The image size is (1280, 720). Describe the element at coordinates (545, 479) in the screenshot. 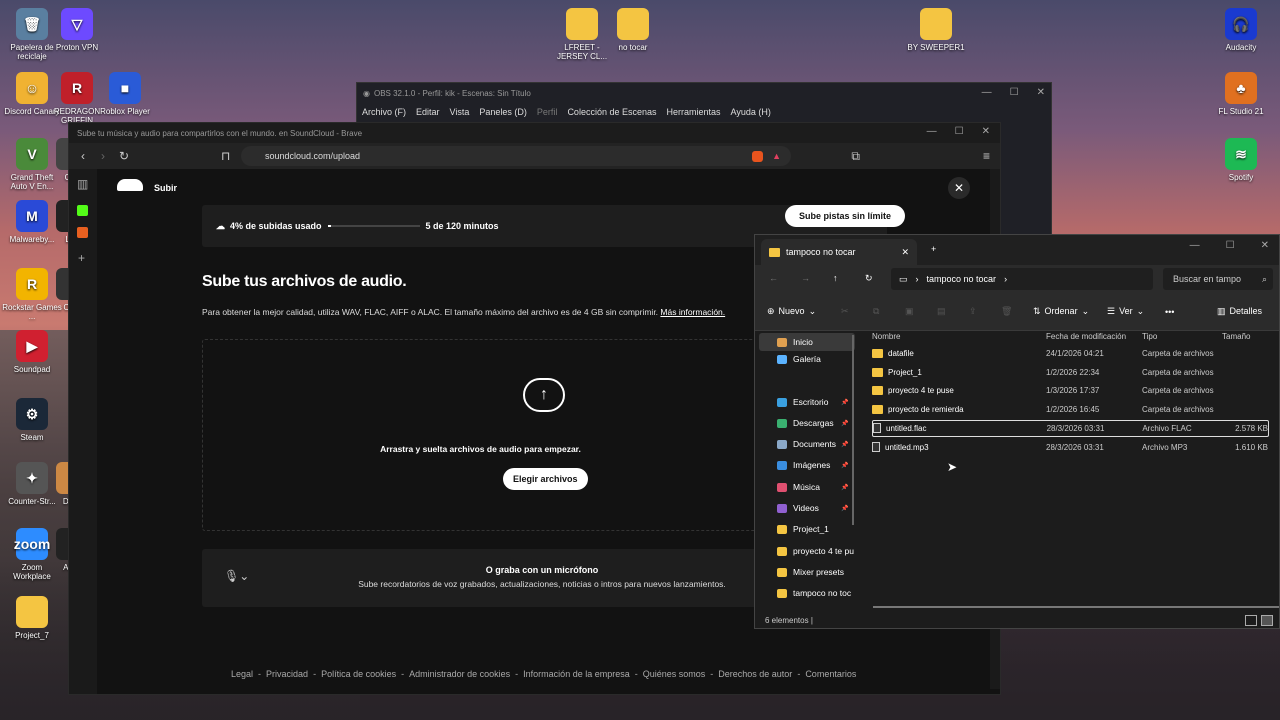

I see `choose-files-button: Elegir archivos` at that location.